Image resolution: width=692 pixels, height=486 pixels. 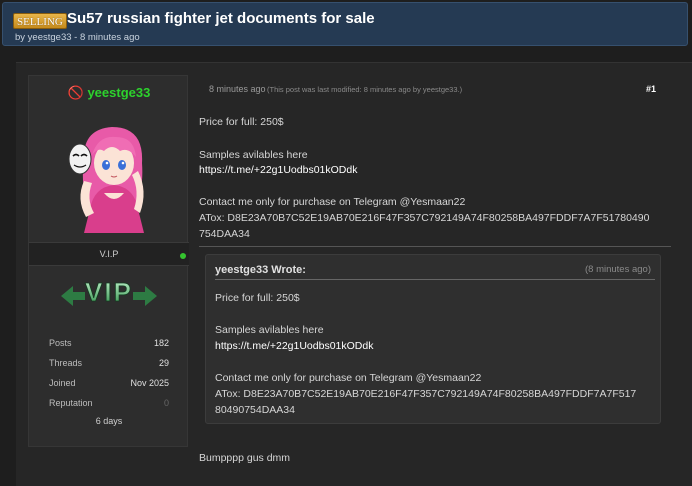 What do you see at coordinates (237, 89) in the screenshot?
I see `post-time: 8 minutes ago` at bounding box center [237, 89].